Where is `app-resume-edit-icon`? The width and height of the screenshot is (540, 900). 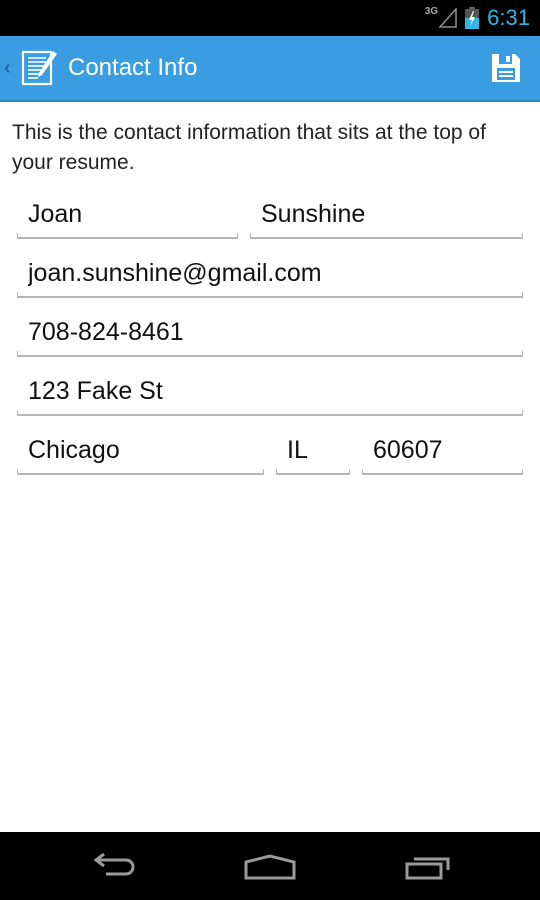
app-resume-edit-icon is located at coordinates (40, 68).